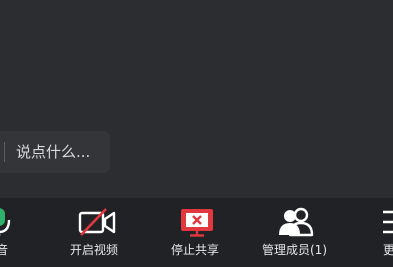 This screenshot has height=267, width=393. Describe the element at coordinates (197, 223) in the screenshot. I see `stop-share-icon` at that location.